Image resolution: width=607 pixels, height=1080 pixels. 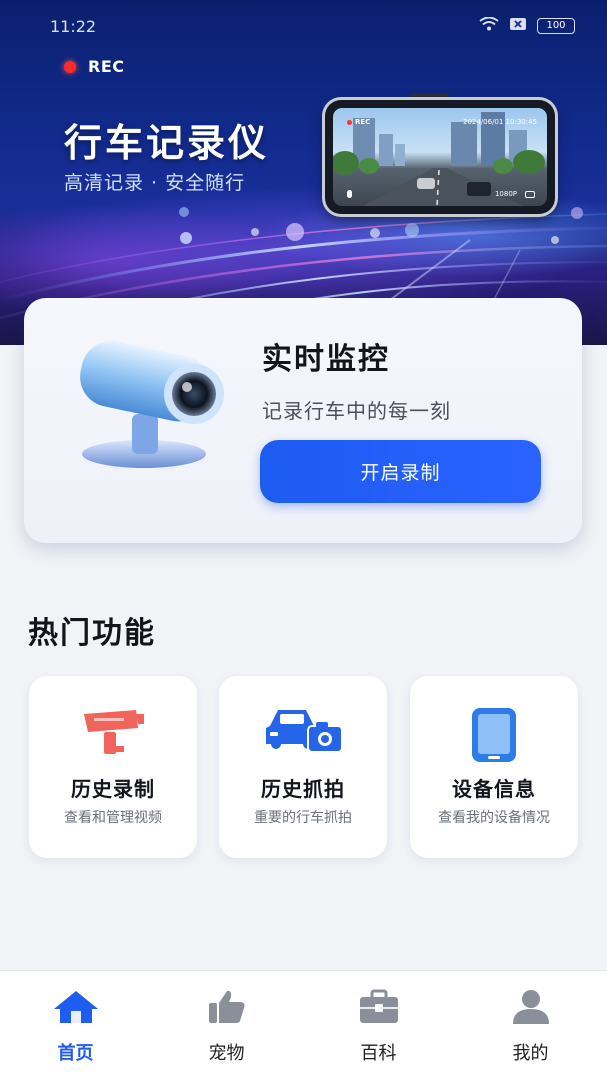 I want to click on dashcam-rec-dot, so click(x=349, y=122).